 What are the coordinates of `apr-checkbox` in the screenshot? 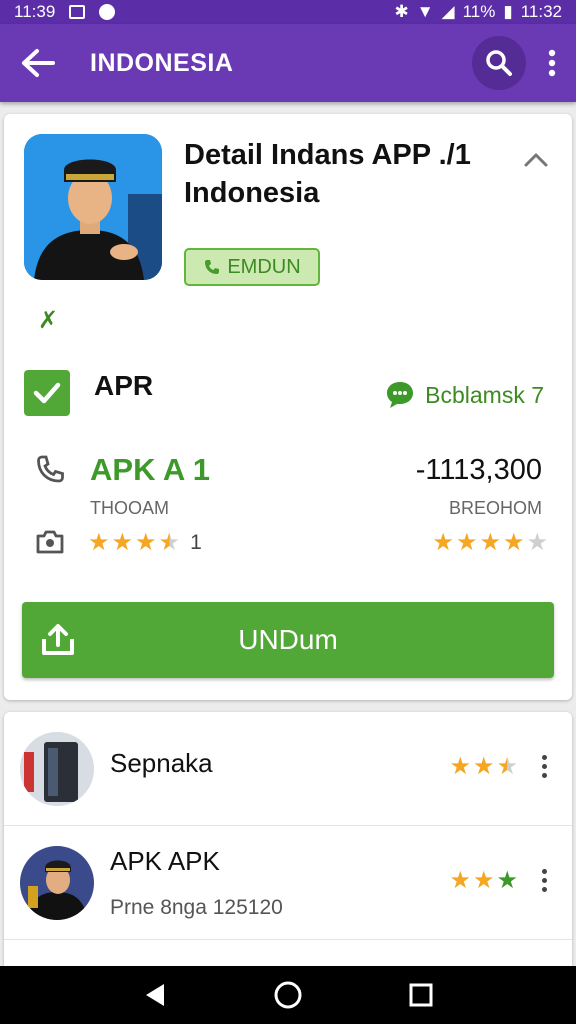 It's located at (47, 393).